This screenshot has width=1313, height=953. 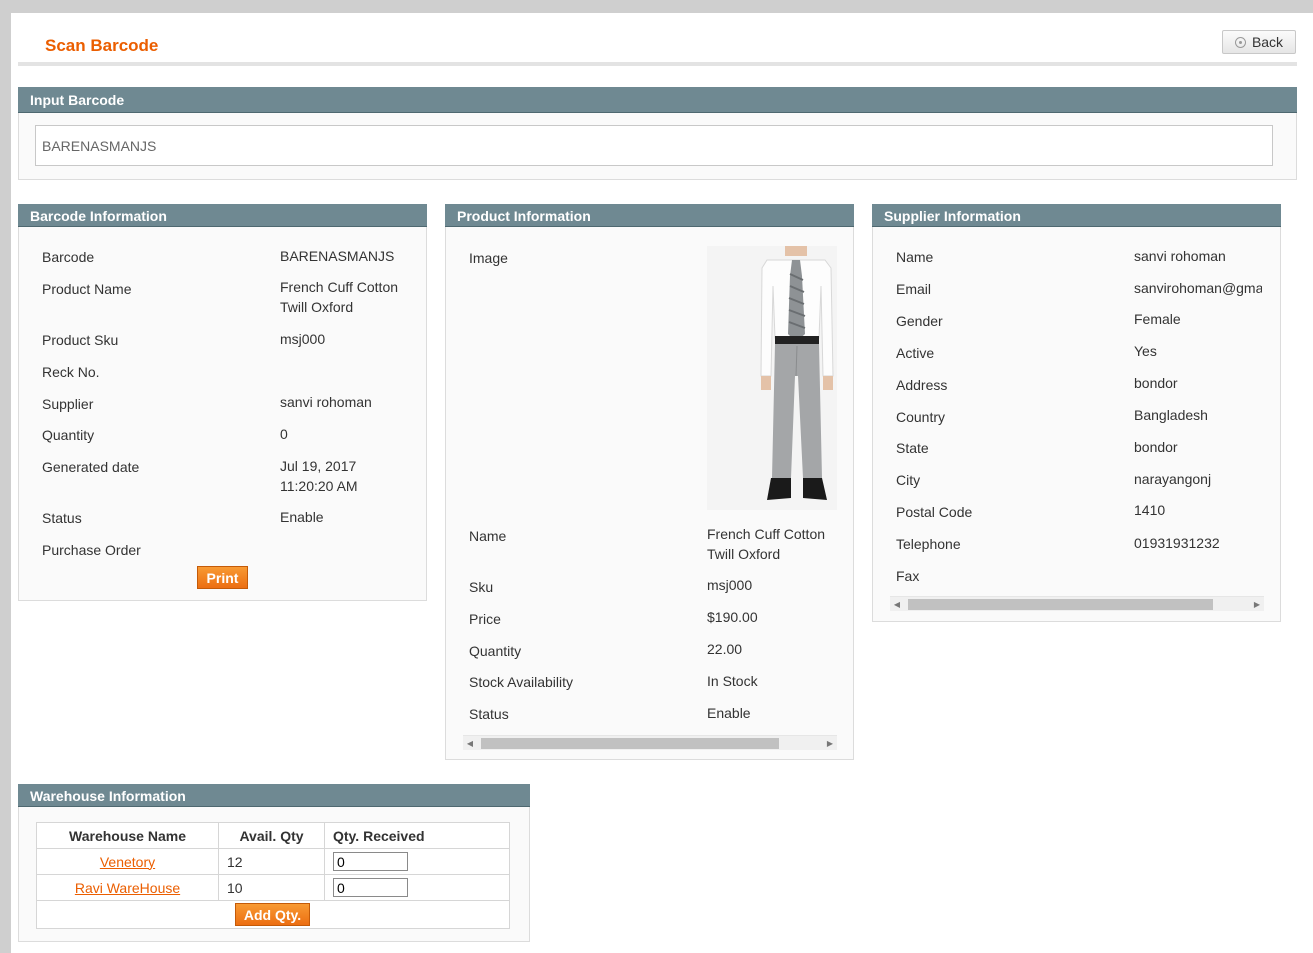 I want to click on back-button: Back, so click(x=1259, y=42).